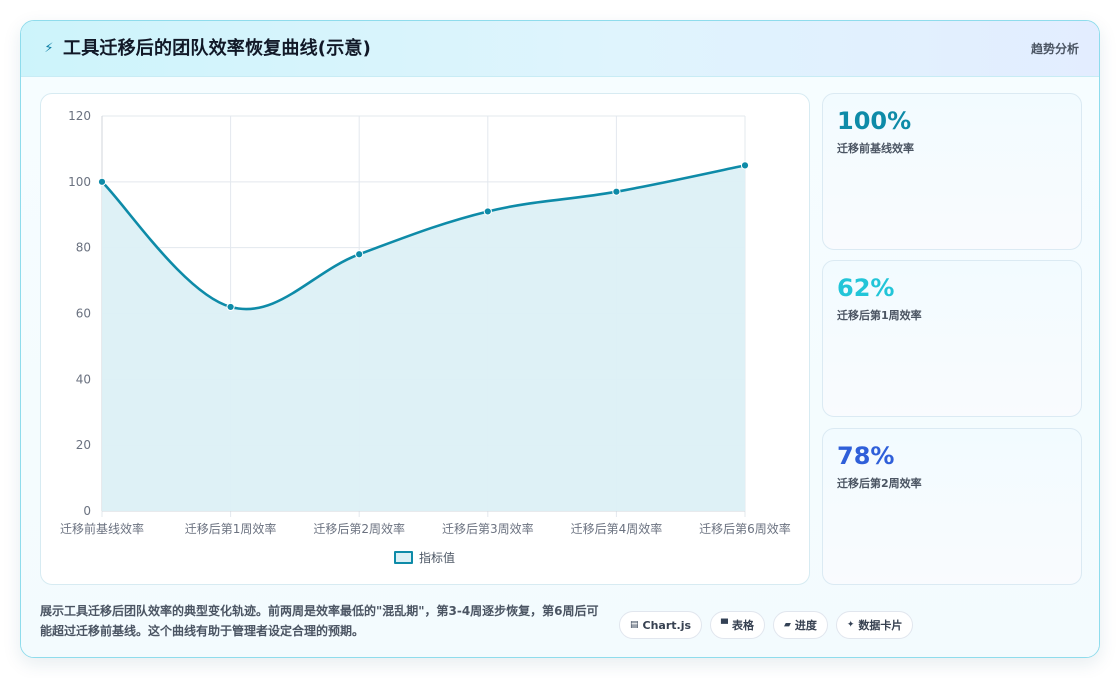 The width and height of the screenshot is (1120, 678). What do you see at coordinates (745, 528) in the screenshot?
I see `x-tick-label: 迁移后第6周效率` at bounding box center [745, 528].